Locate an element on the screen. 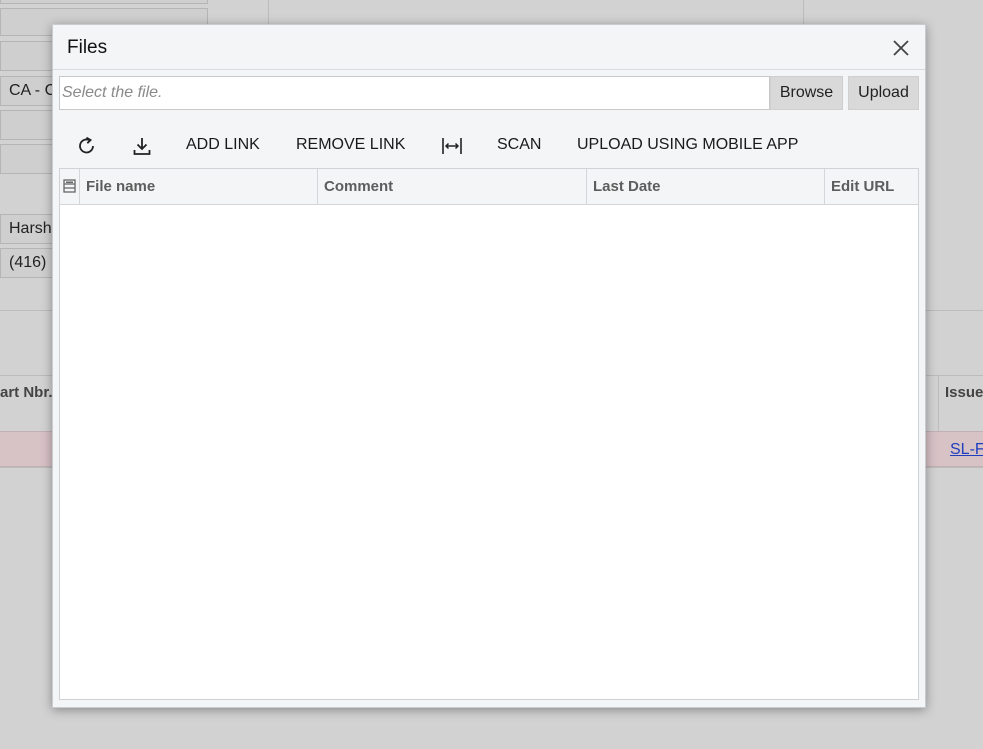 The height and width of the screenshot is (749, 983). column-header-file-name: File name is located at coordinates (199, 186).